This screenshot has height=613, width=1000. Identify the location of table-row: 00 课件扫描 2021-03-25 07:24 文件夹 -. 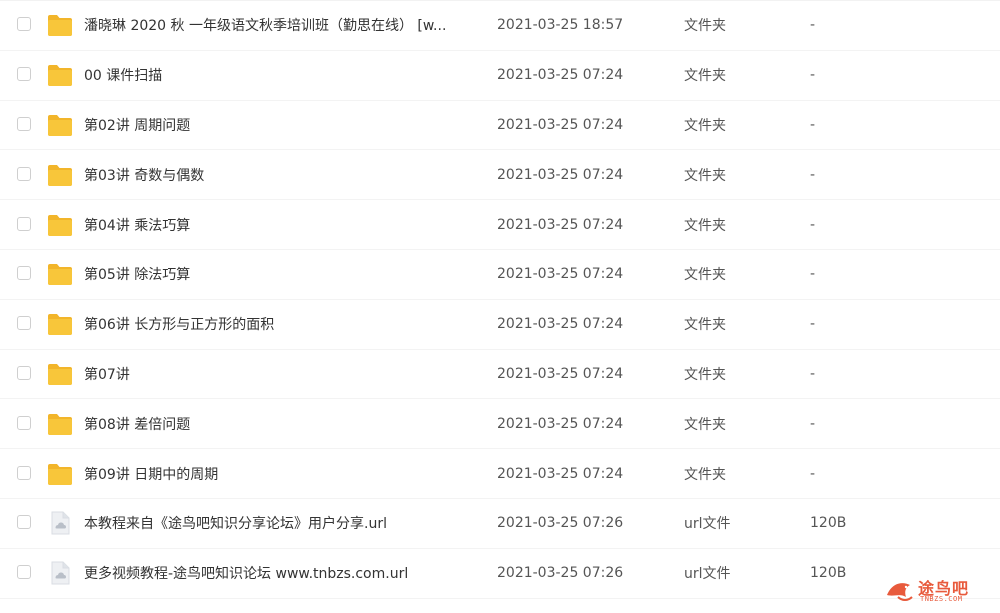
(500, 76).